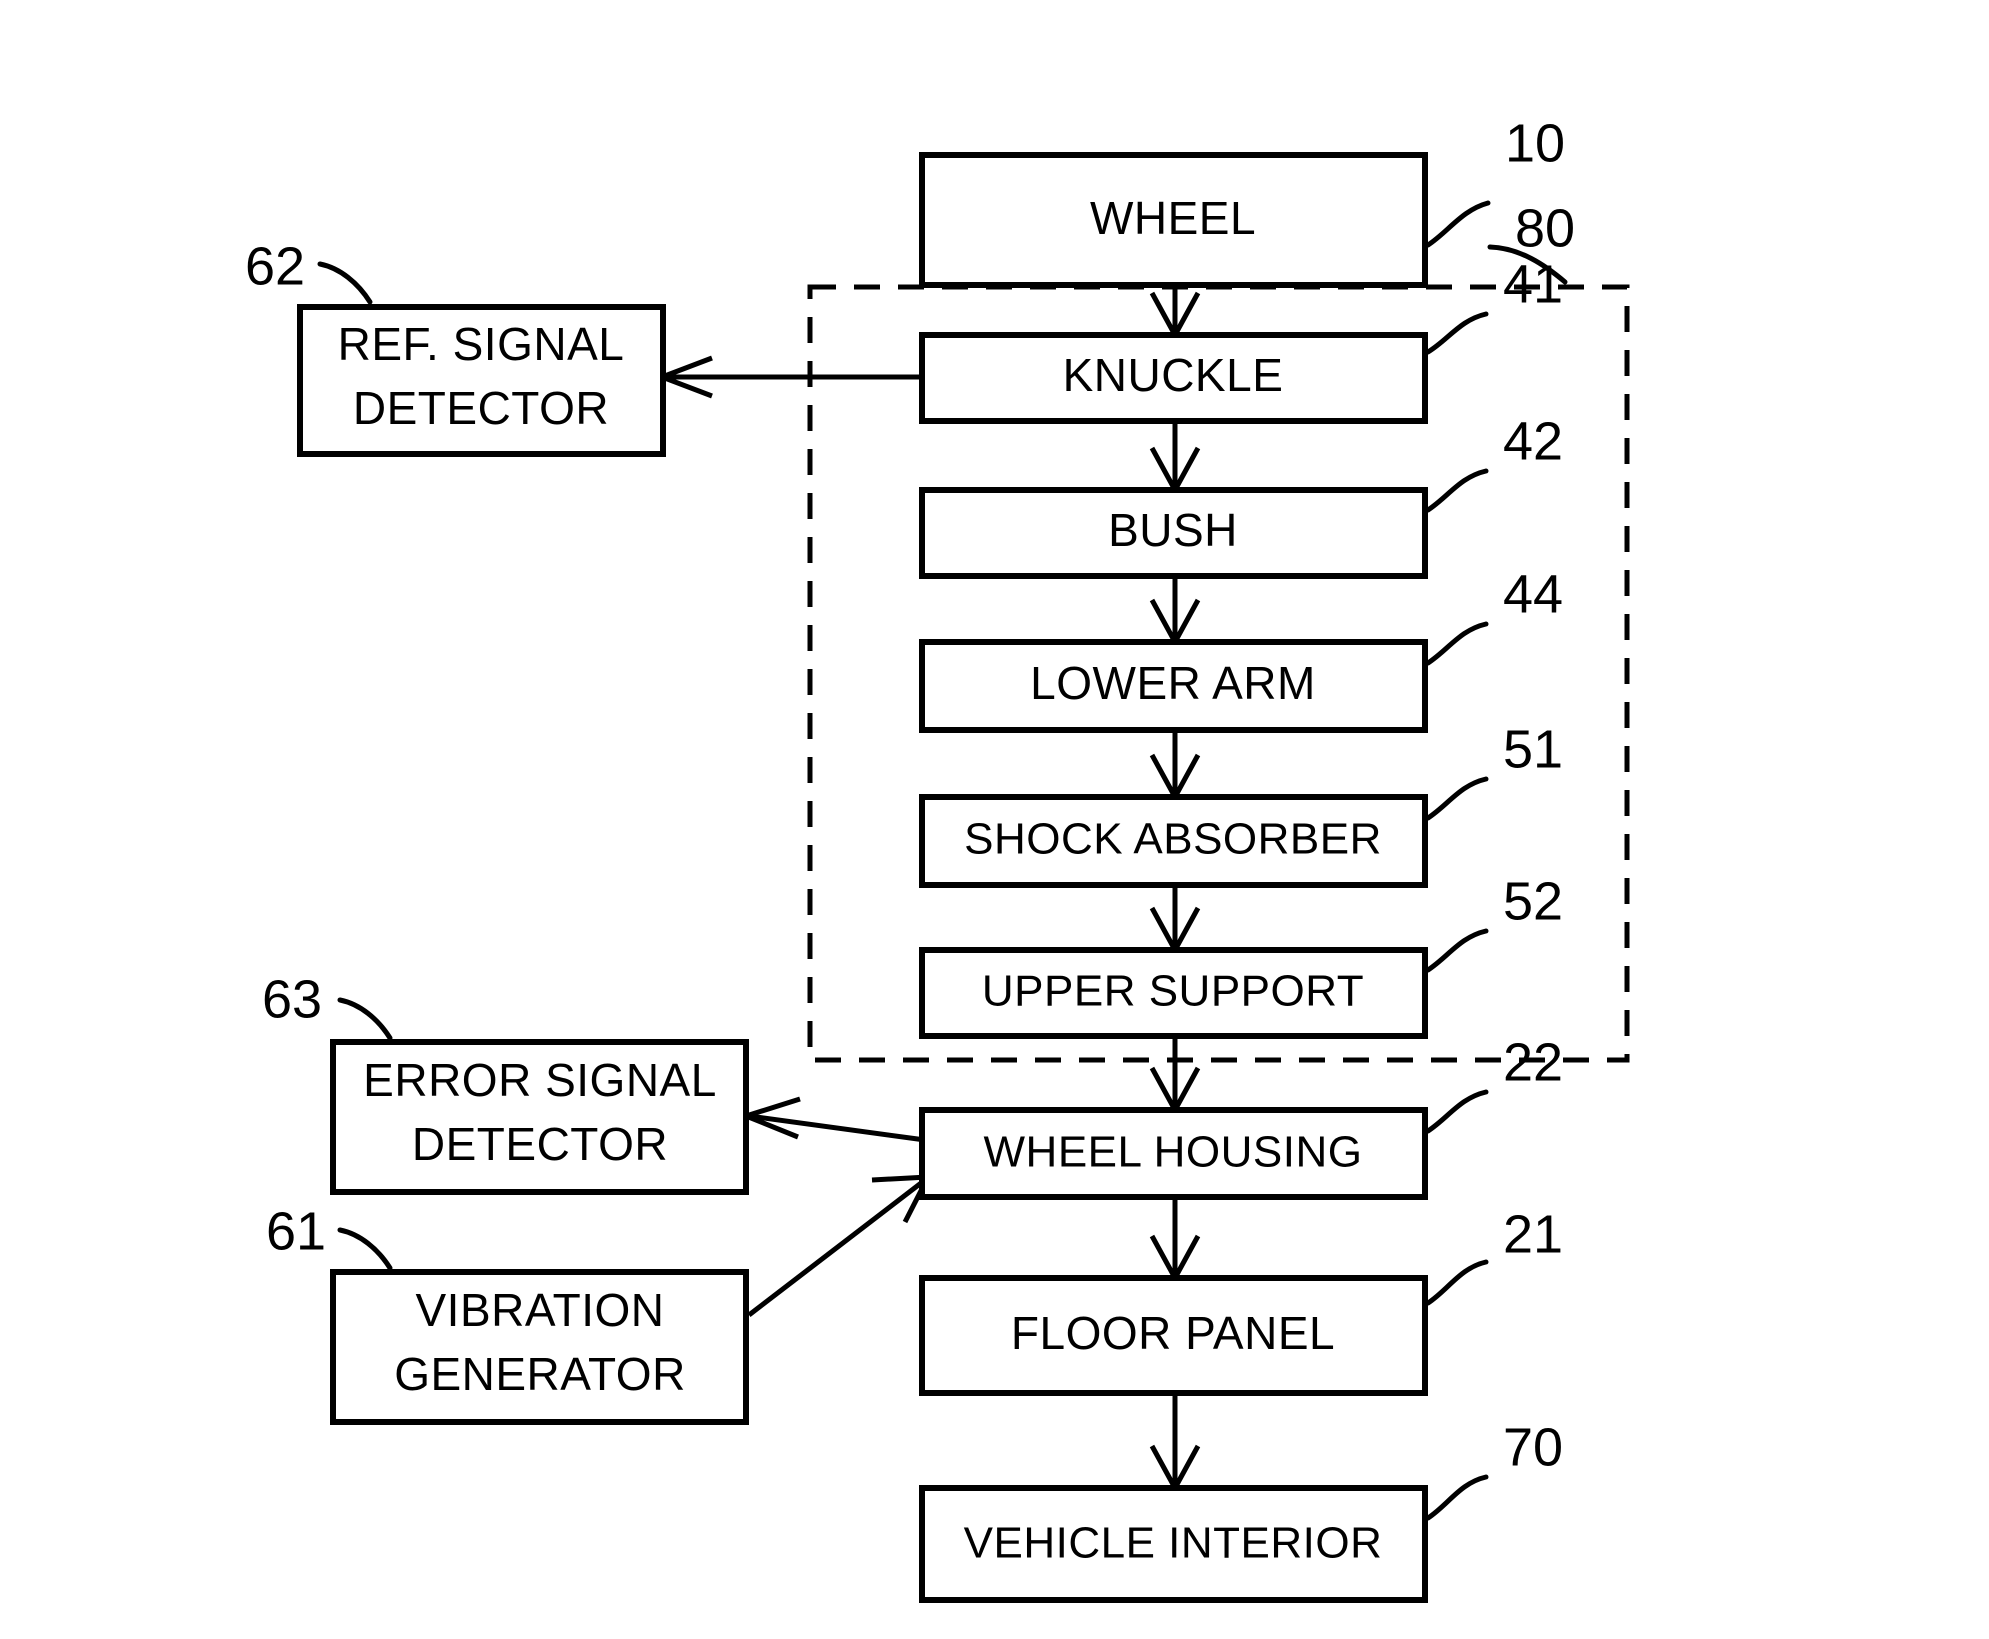  I want to click on block-wheel-housing: WHEEL HOUSING 22, so click(1241, 1116).